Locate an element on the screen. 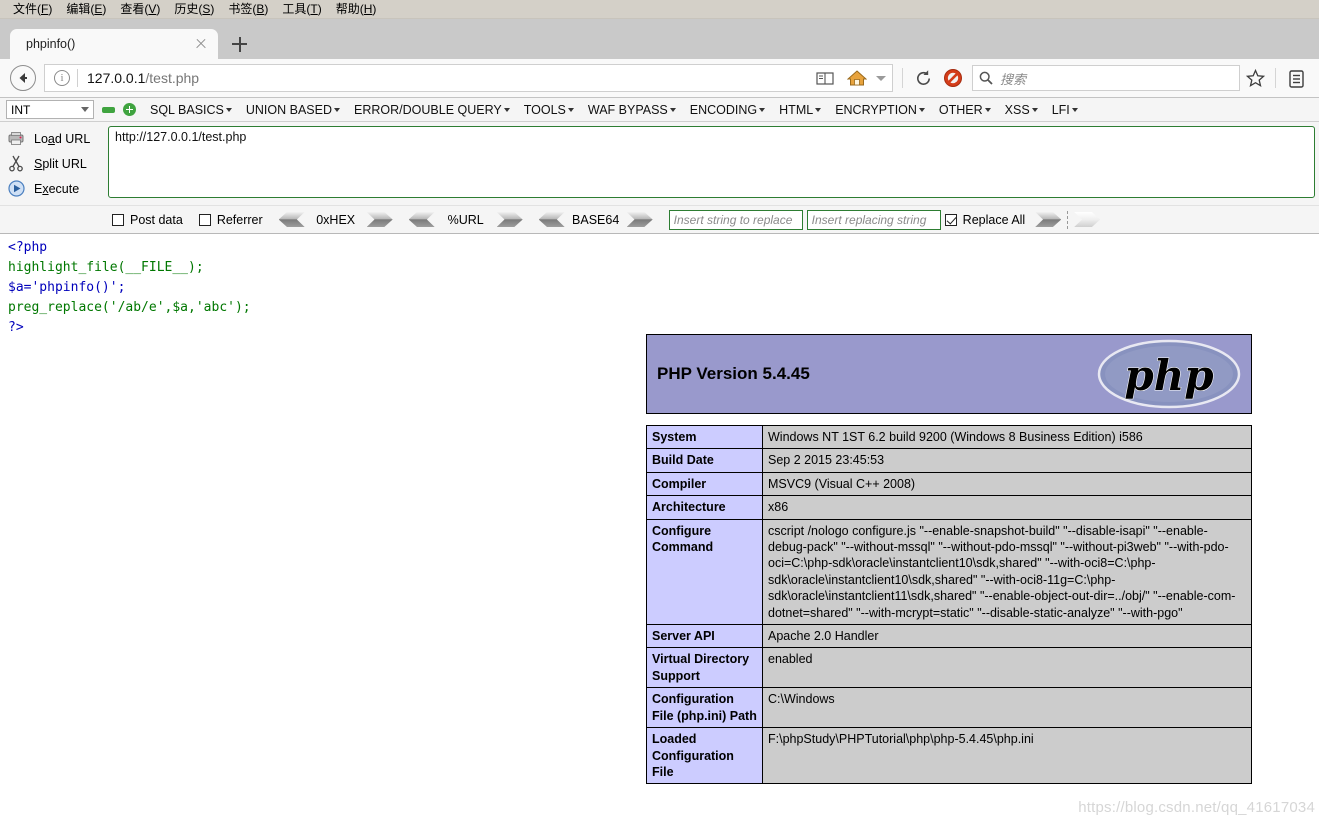  hackbar-menu-error-double-query: ERROR/DOUBLE QUERY is located at coordinates (432, 110).